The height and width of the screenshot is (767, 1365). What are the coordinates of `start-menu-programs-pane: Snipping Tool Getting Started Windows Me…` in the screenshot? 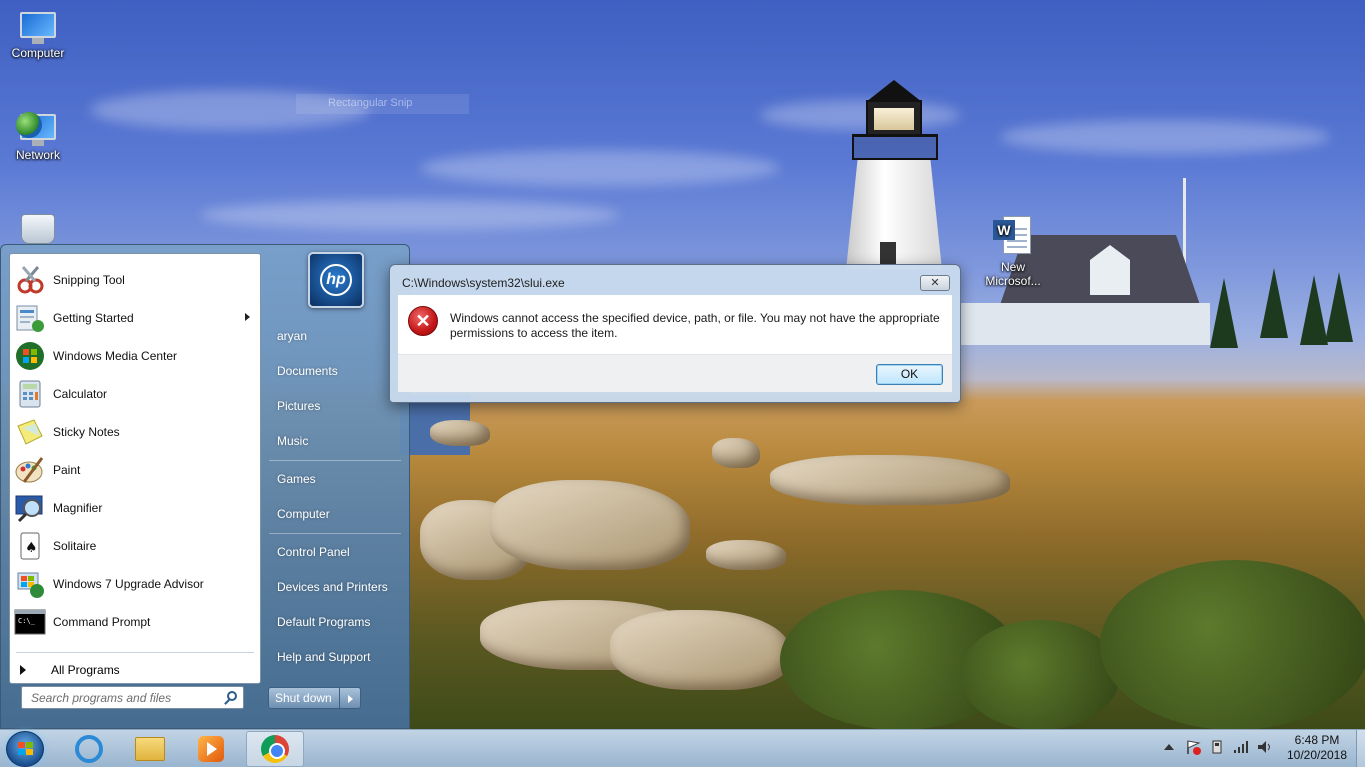 It's located at (135, 468).